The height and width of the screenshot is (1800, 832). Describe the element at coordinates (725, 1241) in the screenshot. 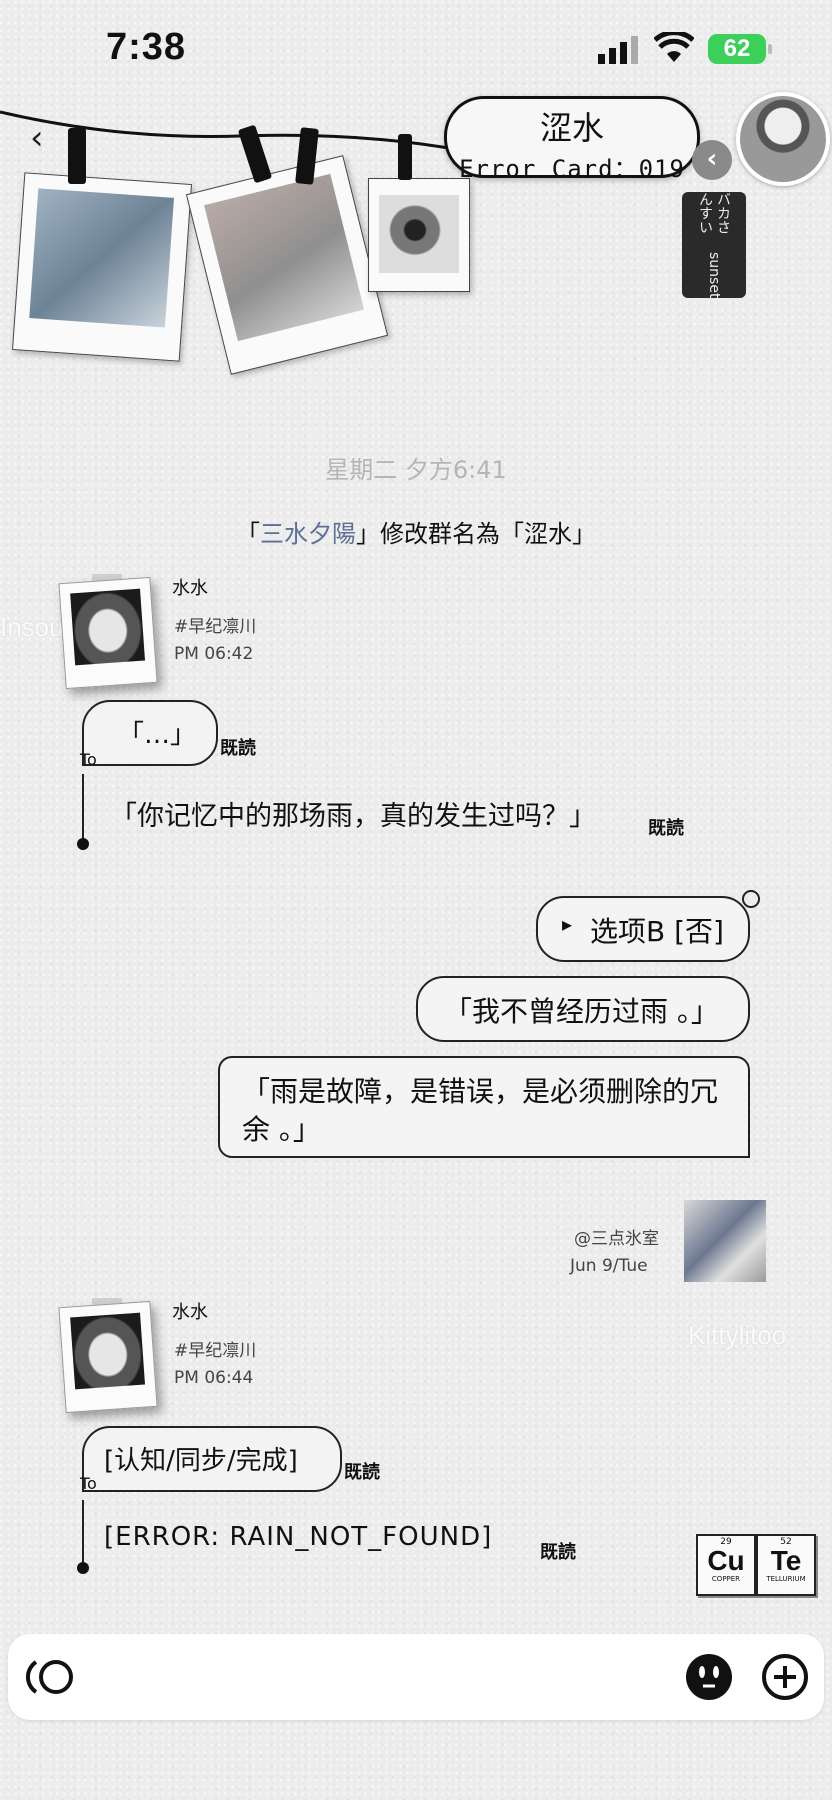

I see `self-avatar` at that location.